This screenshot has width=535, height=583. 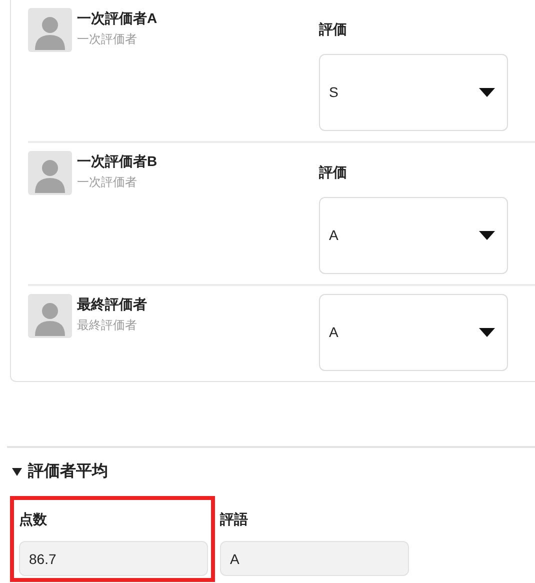 I want to click on evaluator-role: 最終評価者, so click(x=107, y=325).